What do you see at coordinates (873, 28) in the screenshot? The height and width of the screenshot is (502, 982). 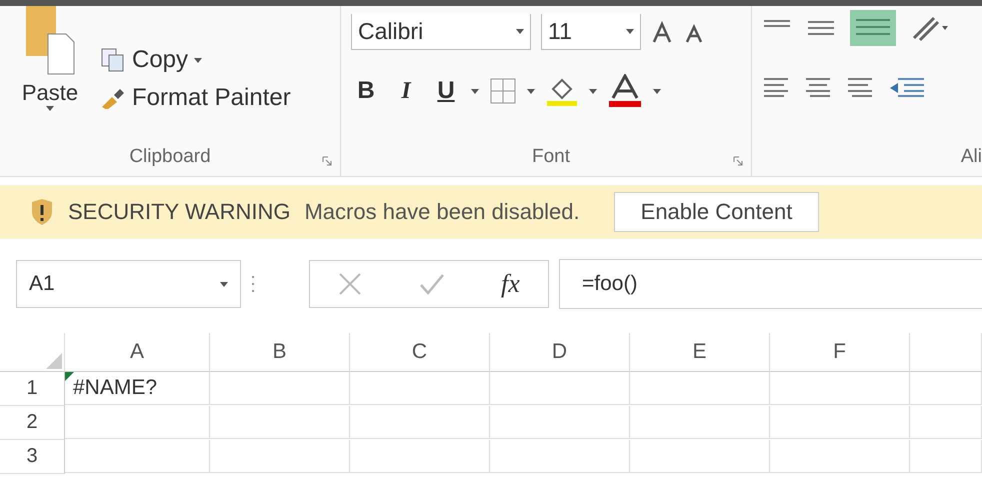 I see `align-bottom-icon` at bounding box center [873, 28].